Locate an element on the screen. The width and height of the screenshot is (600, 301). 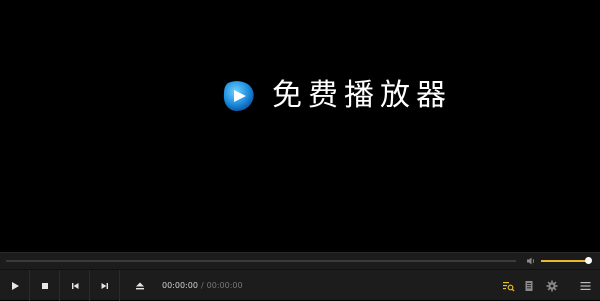
next-button is located at coordinates (105, 285).